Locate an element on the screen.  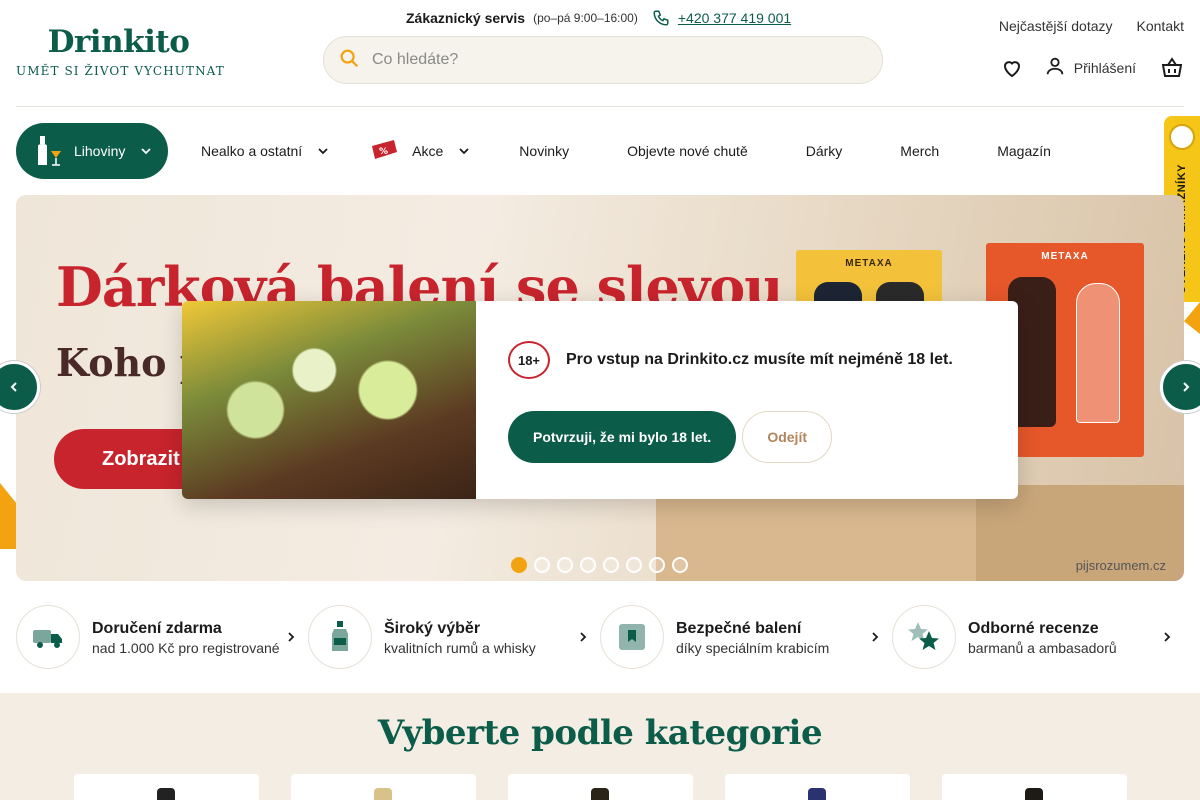
benefit-subtitle: nad 1.000 Kč pro registrované is located at coordinates (186, 647).